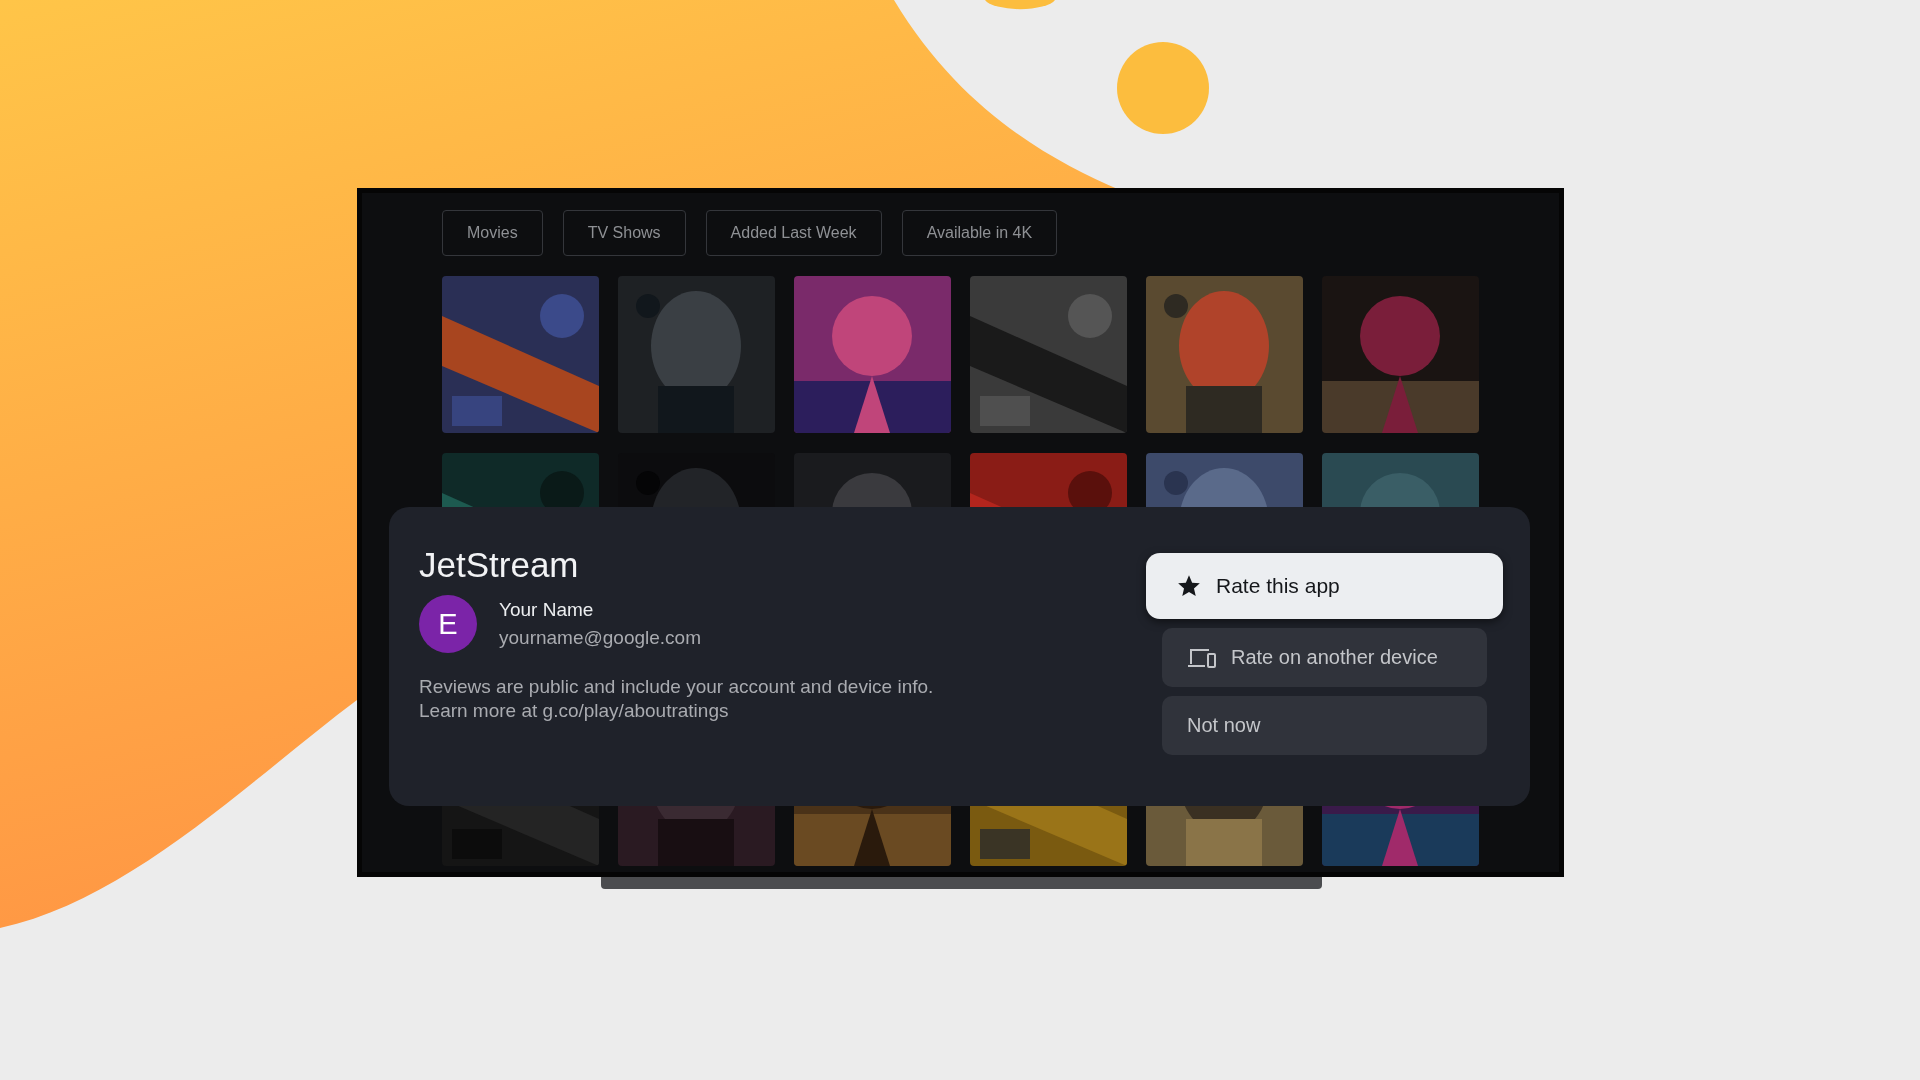  What do you see at coordinates (677, 699) in the screenshot?
I see `notice-text: Reviews are public and include your account and device info. Learn more at g.co/play/aboutratings` at bounding box center [677, 699].